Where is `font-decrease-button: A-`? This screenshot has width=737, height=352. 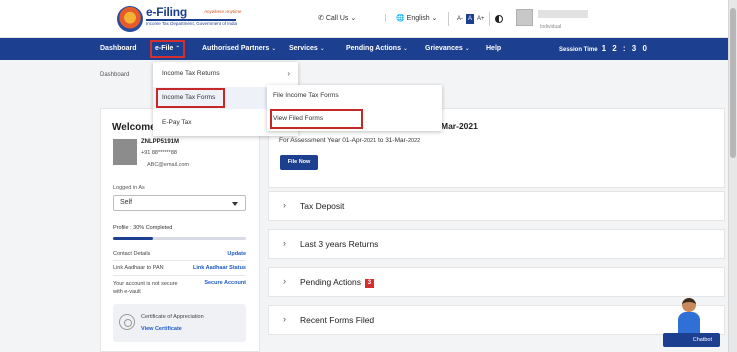 font-decrease-button: A- is located at coordinates (460, 19).